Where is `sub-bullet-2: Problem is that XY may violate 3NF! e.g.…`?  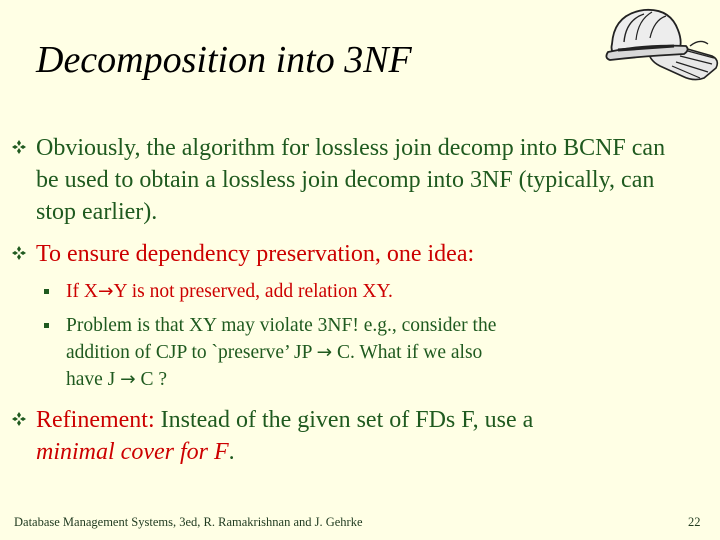 sub-bullet-2: Problem is that XY may violate 3NF! e.g.… is located at coordinates (354, 352).